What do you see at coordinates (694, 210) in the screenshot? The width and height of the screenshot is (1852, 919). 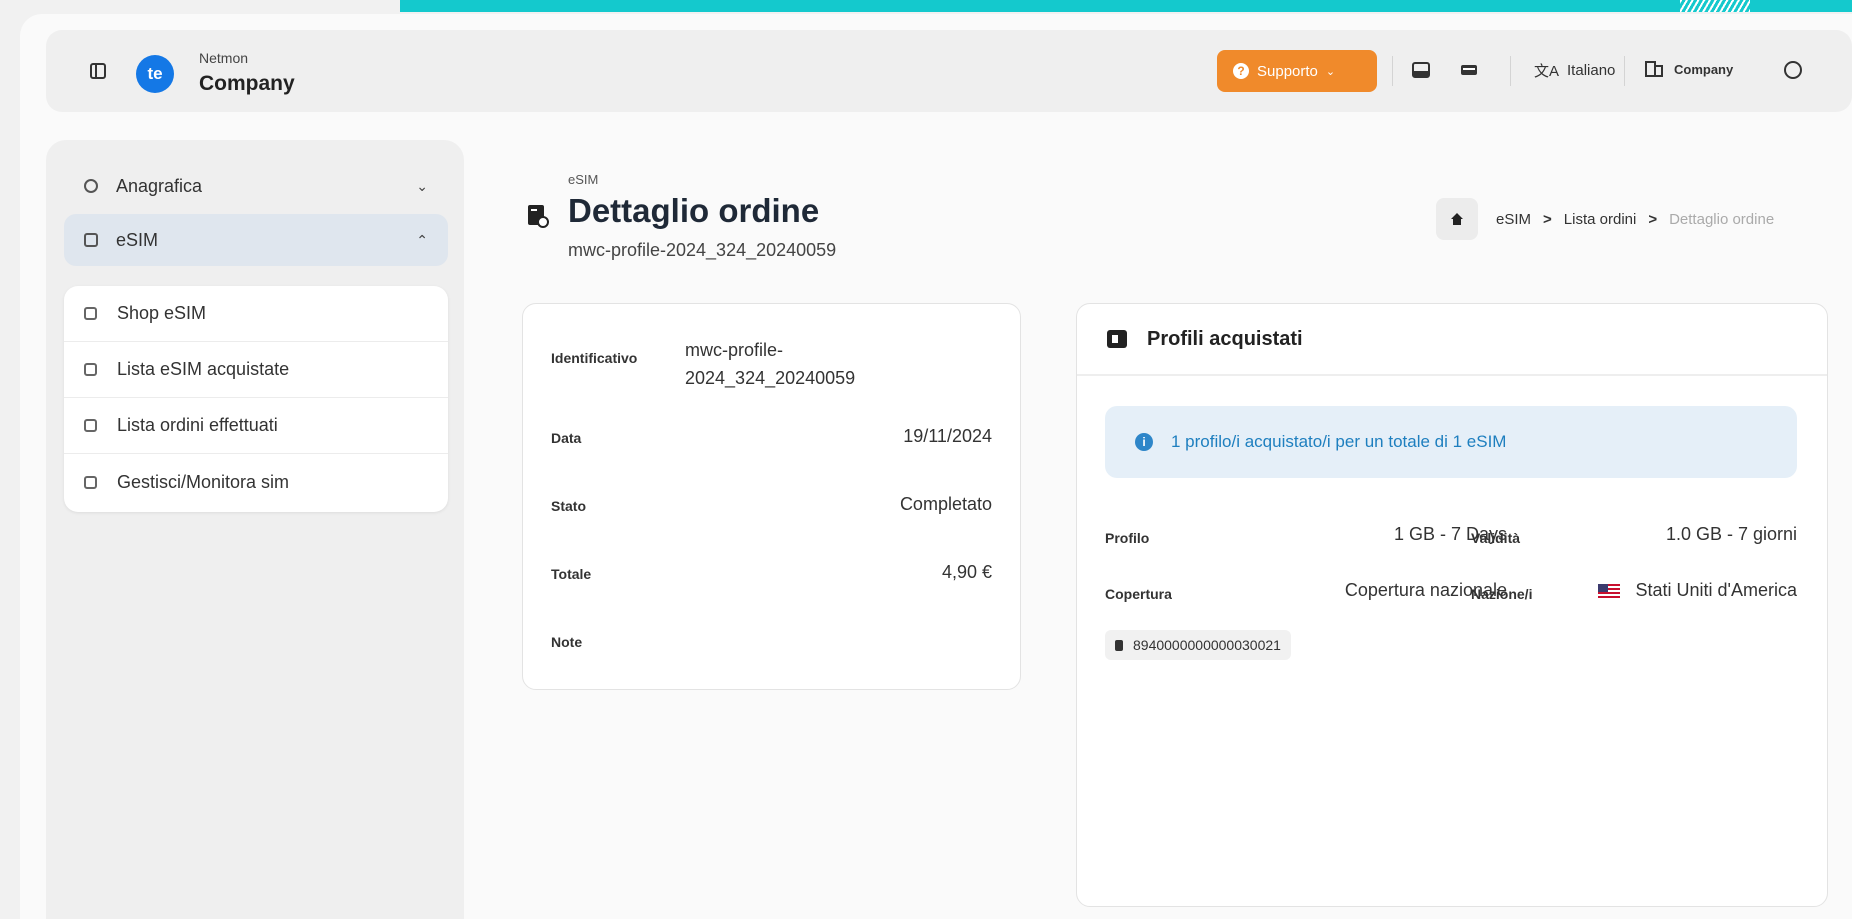 I see `page-title: Dettaglio ordine` at bounding box center [694, 210].